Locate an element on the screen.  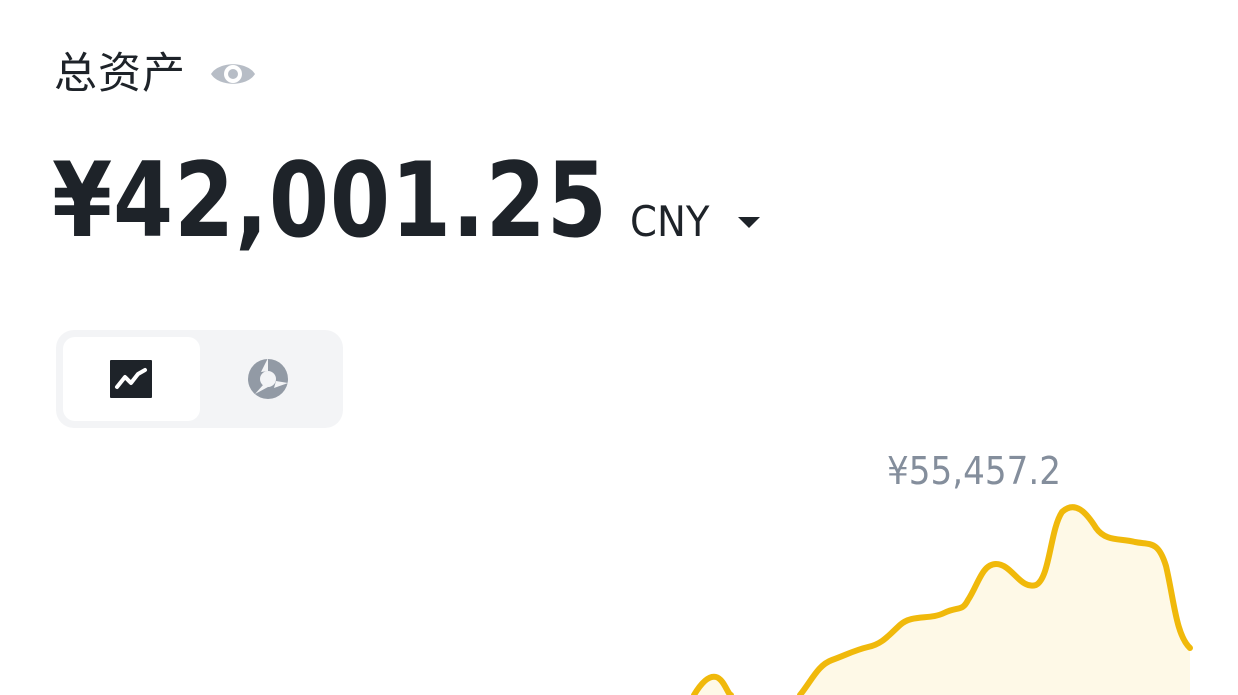
chart-area-fill is located at coordinates (942, 601).